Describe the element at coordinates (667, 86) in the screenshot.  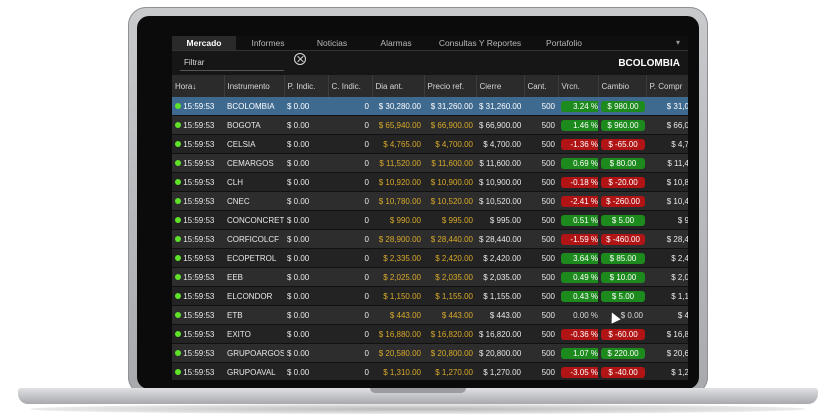
I see `col-p-compr: P. Compr` at that location.